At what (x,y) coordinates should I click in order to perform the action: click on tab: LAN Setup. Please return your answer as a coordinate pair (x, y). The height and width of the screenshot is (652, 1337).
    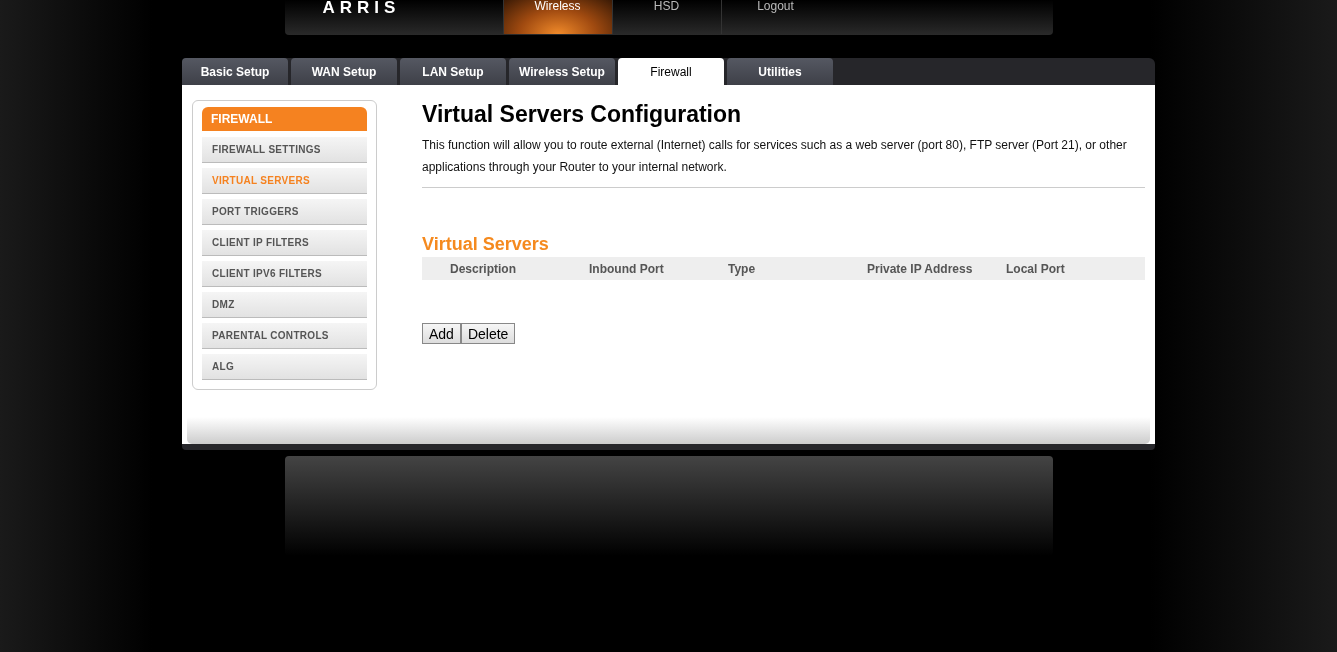
    Looking at the image, I should click on (453, 71).